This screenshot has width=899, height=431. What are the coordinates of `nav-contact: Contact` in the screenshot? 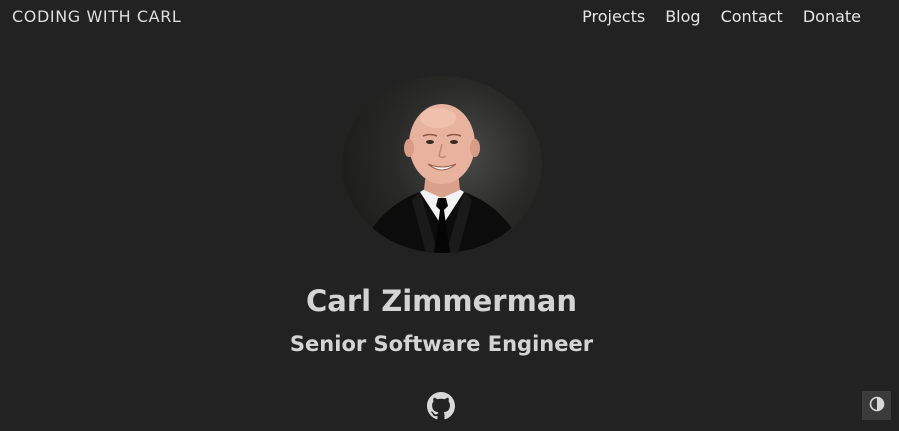 It's located at (752, 17).